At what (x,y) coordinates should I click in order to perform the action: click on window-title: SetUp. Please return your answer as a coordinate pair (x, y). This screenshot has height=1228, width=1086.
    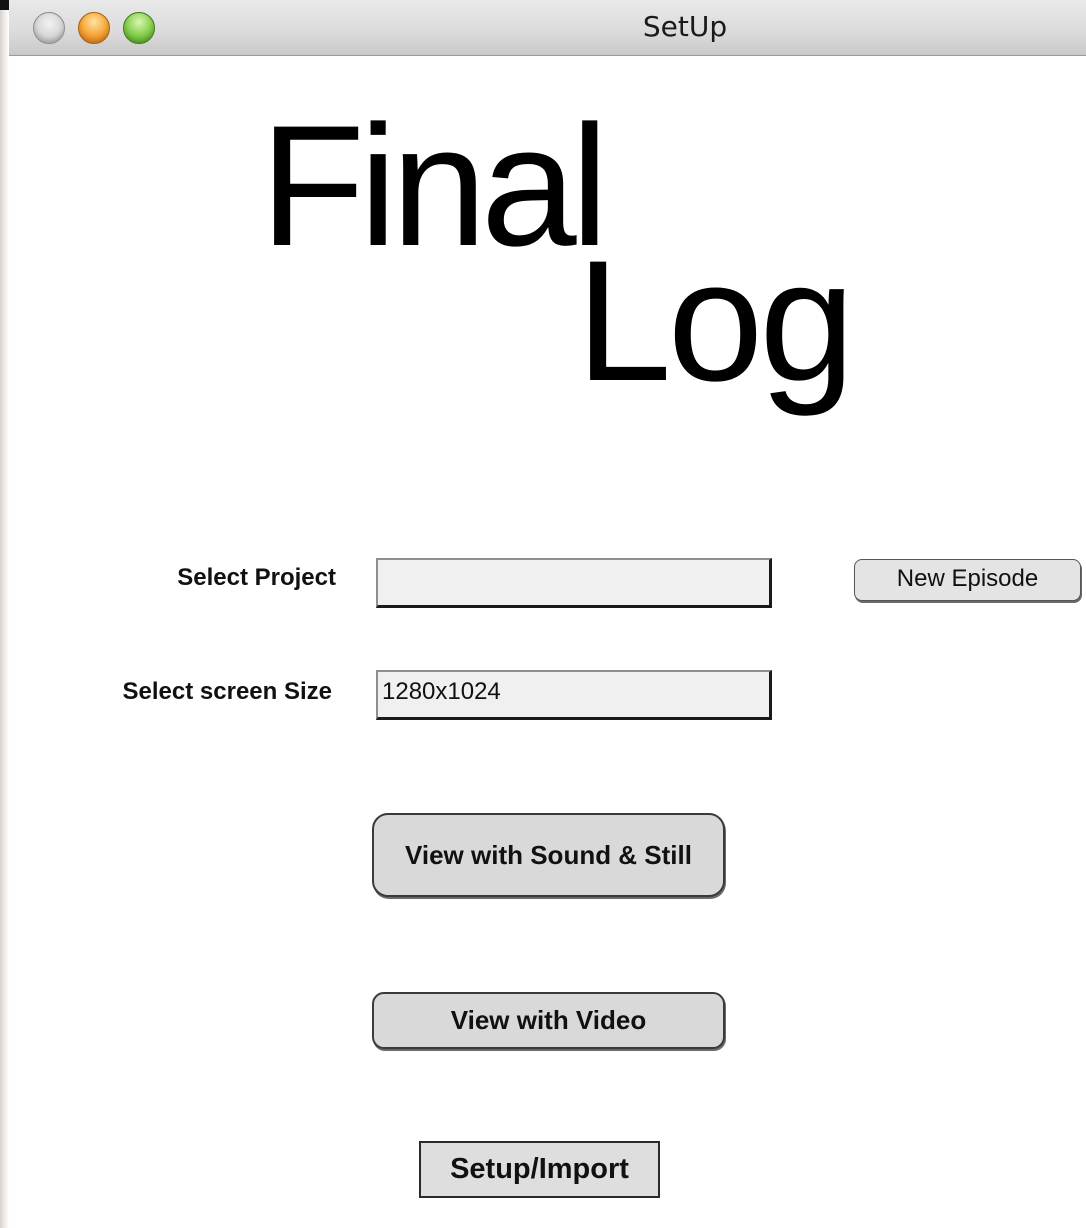
    Looking at the image, I should click on (685, 26).